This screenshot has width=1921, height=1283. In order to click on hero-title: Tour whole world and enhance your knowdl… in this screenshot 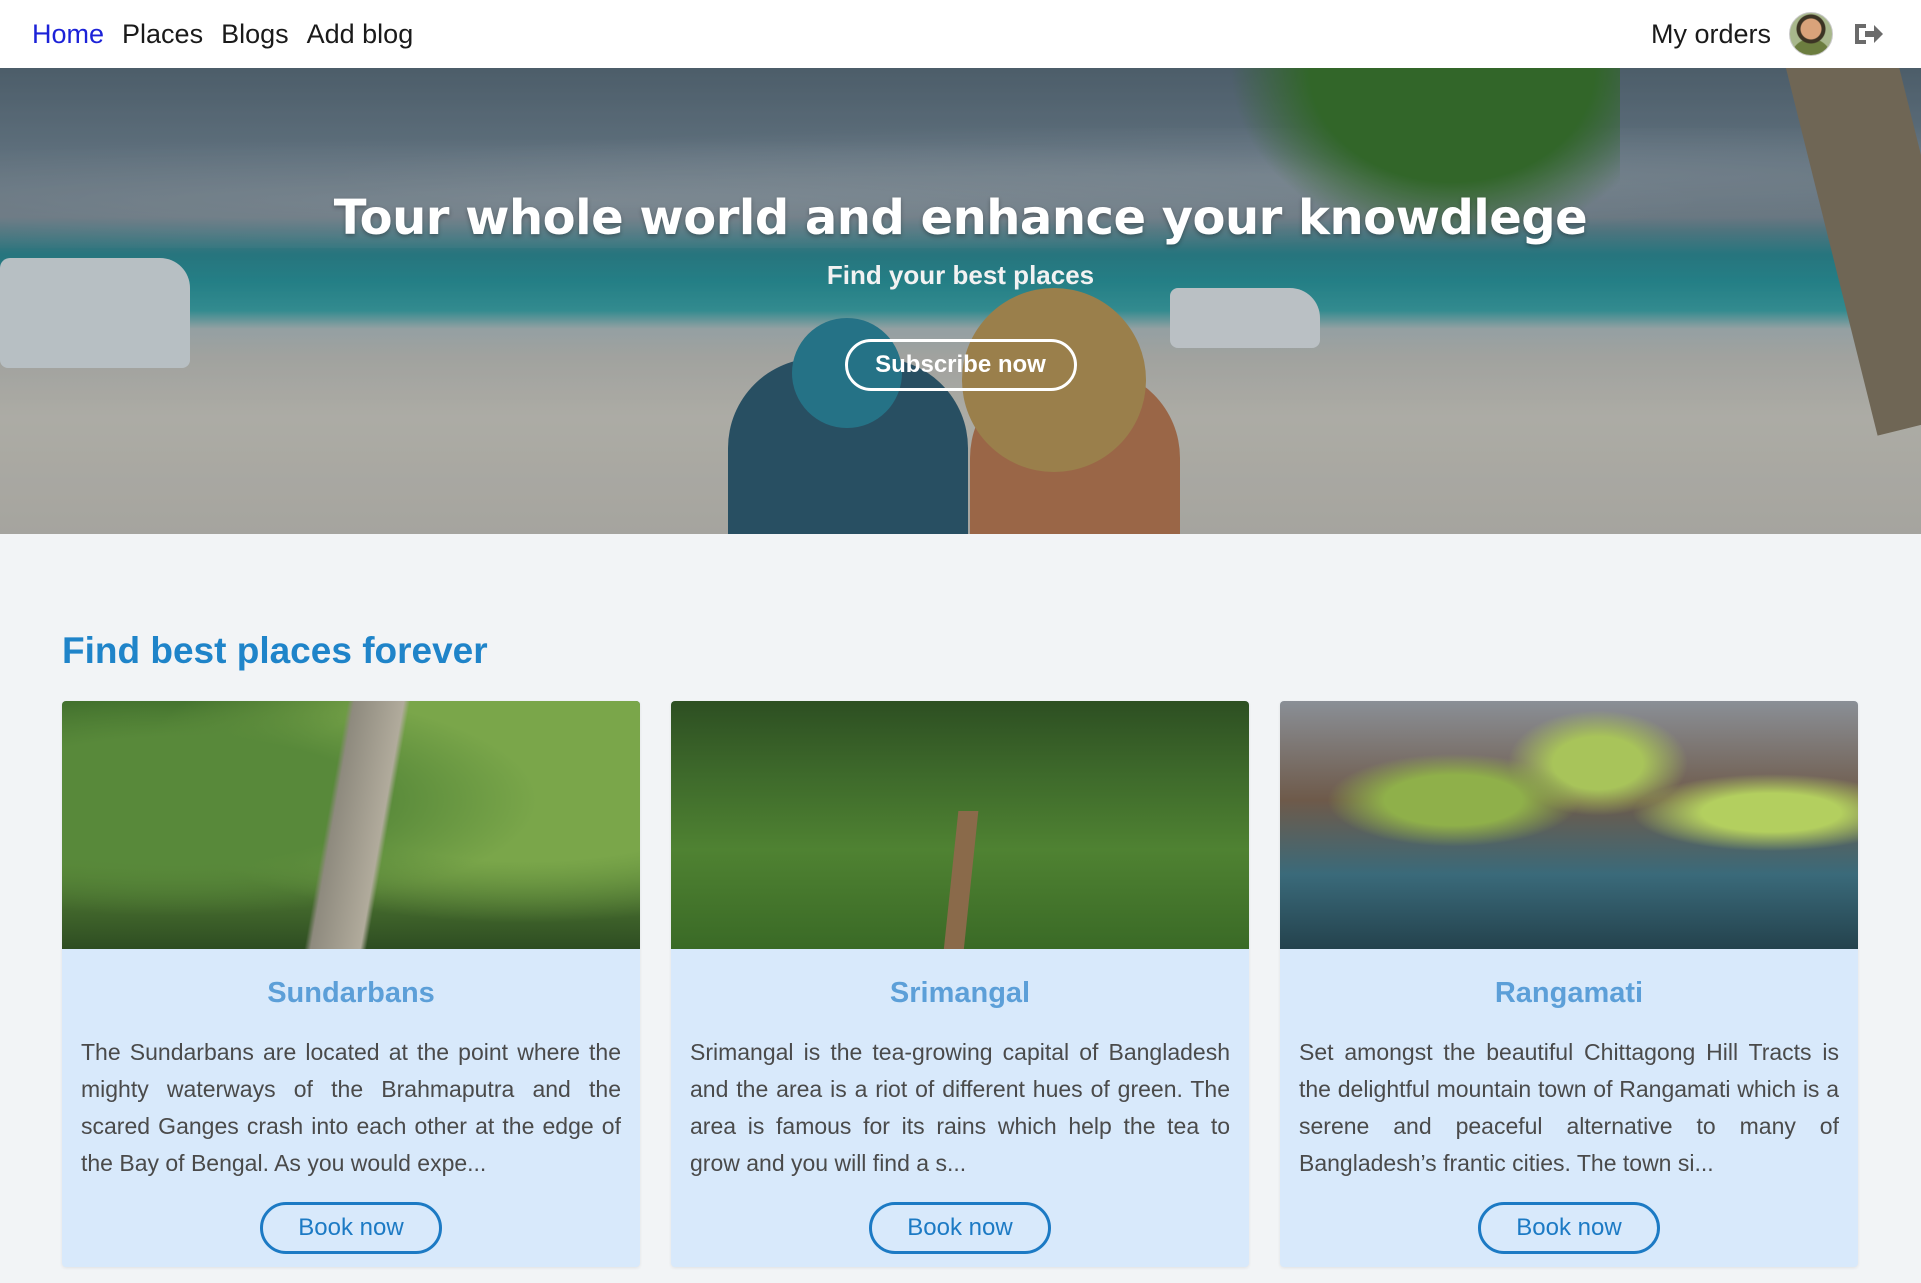, I will do `click(960, 218)`.